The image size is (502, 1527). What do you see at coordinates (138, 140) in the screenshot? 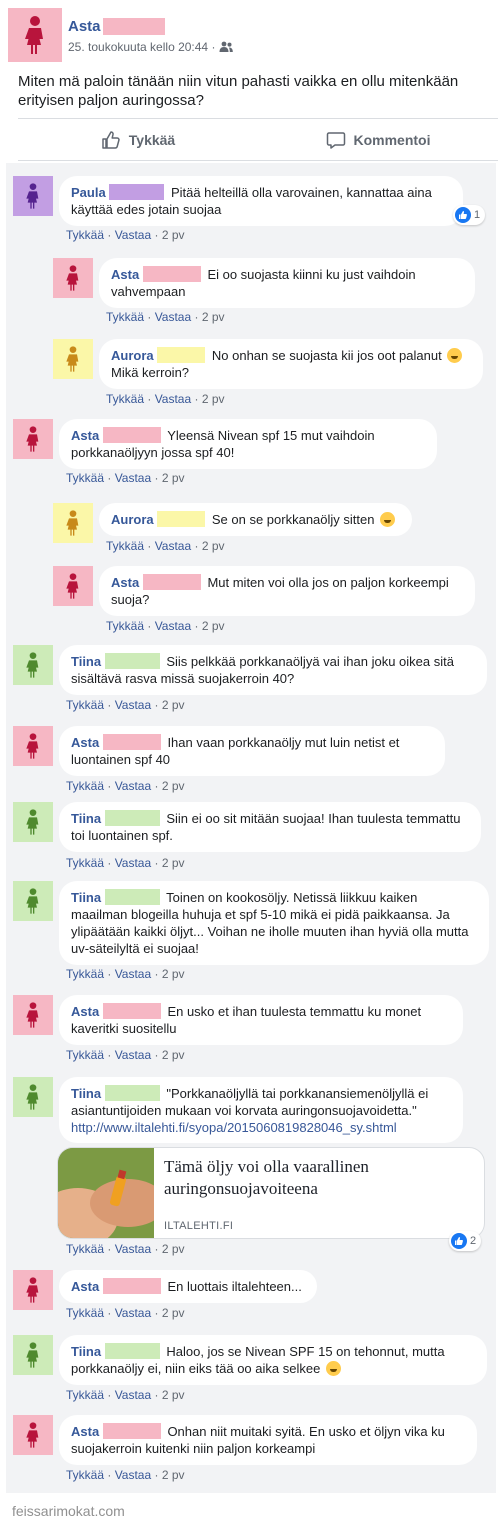
I see `like-button: Tykkää` at bounding box center [138, 140].